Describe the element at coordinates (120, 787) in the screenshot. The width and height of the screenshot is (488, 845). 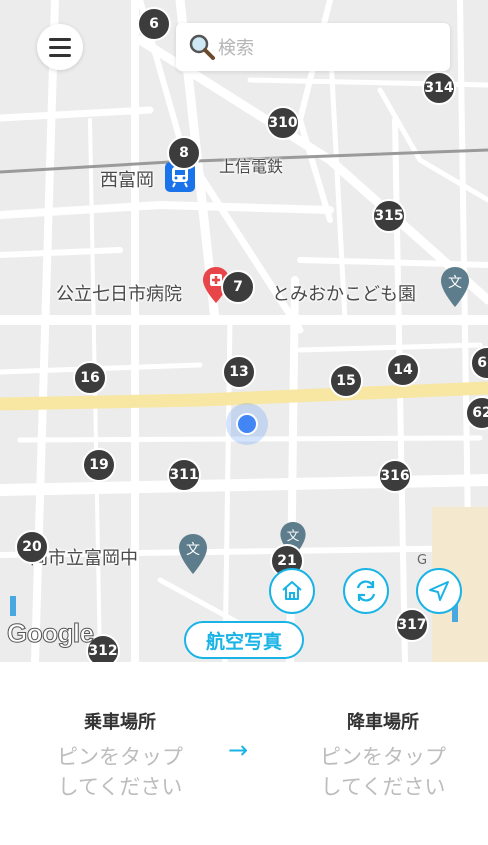
I see `pickup-hint-line2: してください` at that location.